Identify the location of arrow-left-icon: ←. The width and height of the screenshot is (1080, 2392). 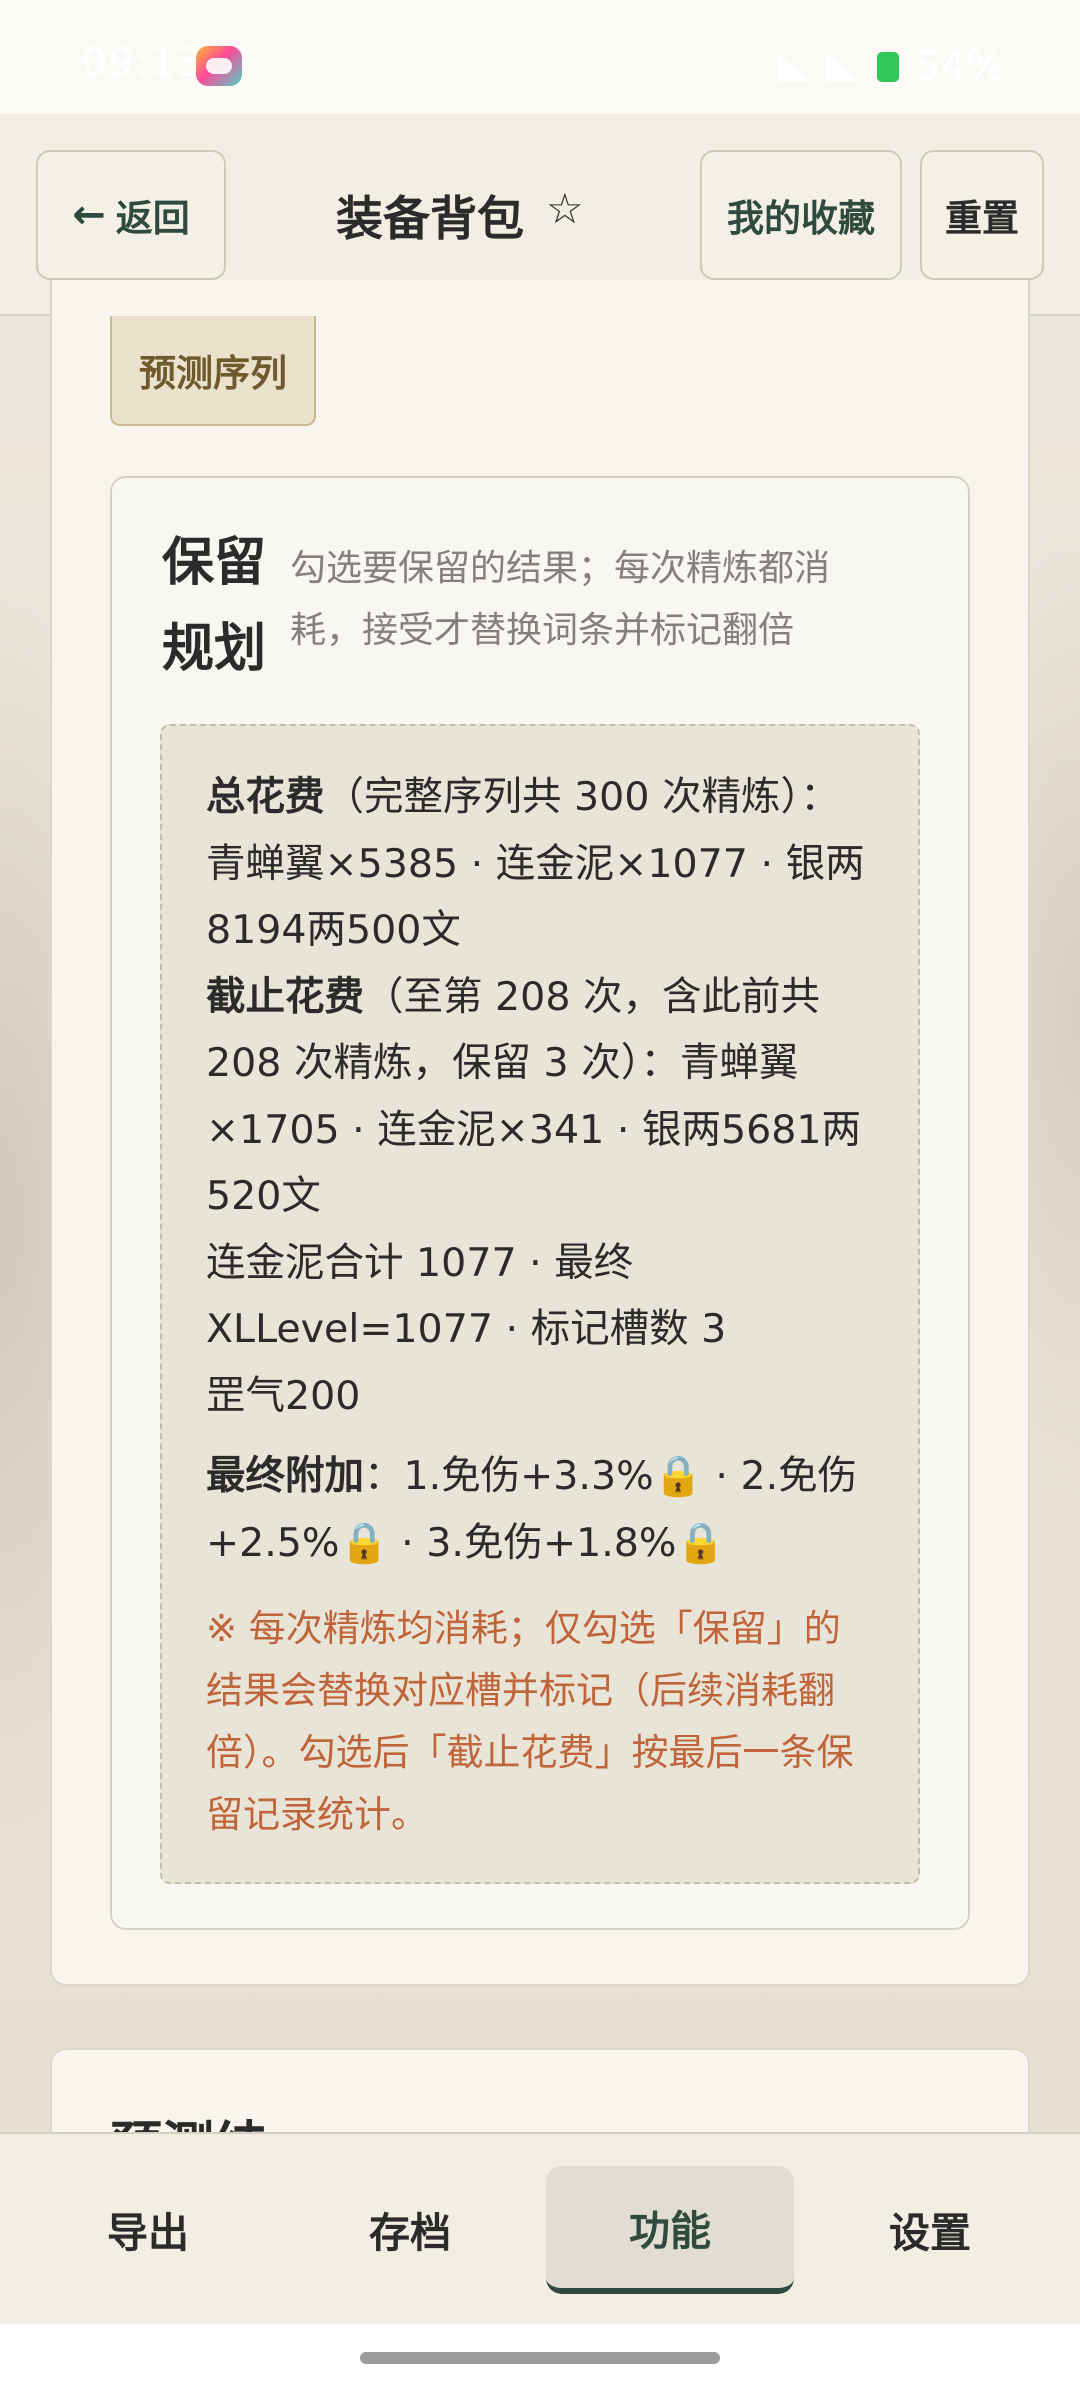
(89, 215).